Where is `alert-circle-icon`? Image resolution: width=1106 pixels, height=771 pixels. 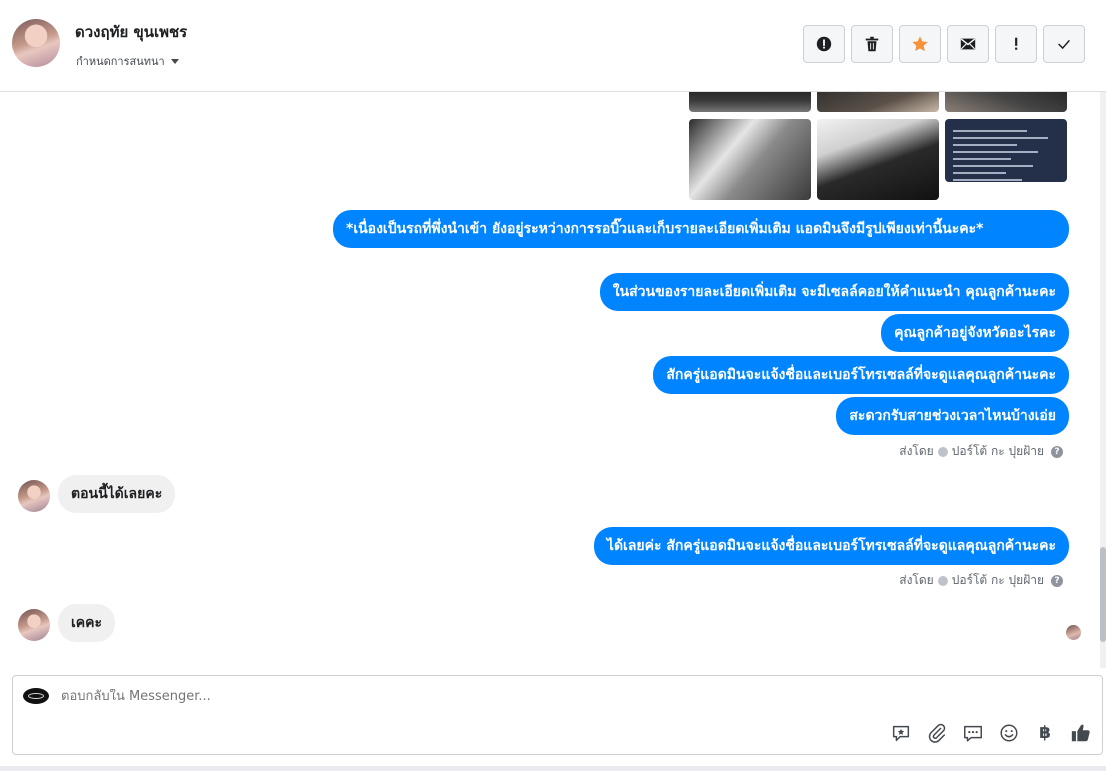
alert-circle-icon is located at coordinates (824, 44).